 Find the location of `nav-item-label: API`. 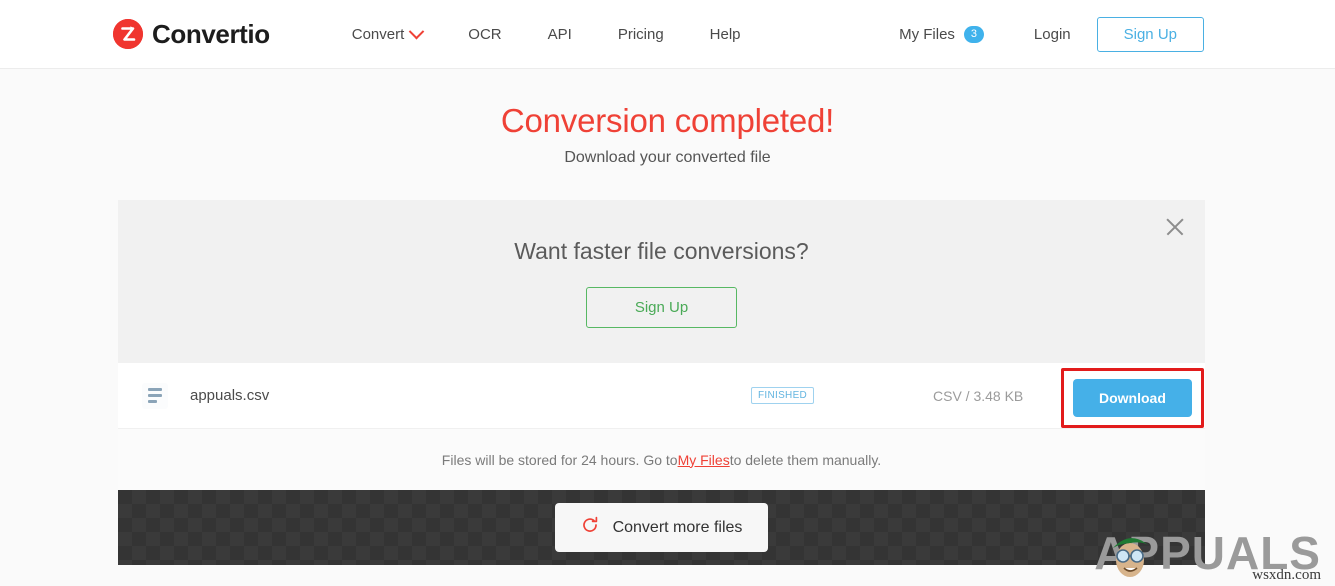

nav-item-label: API is located at coordinates (559, 34).